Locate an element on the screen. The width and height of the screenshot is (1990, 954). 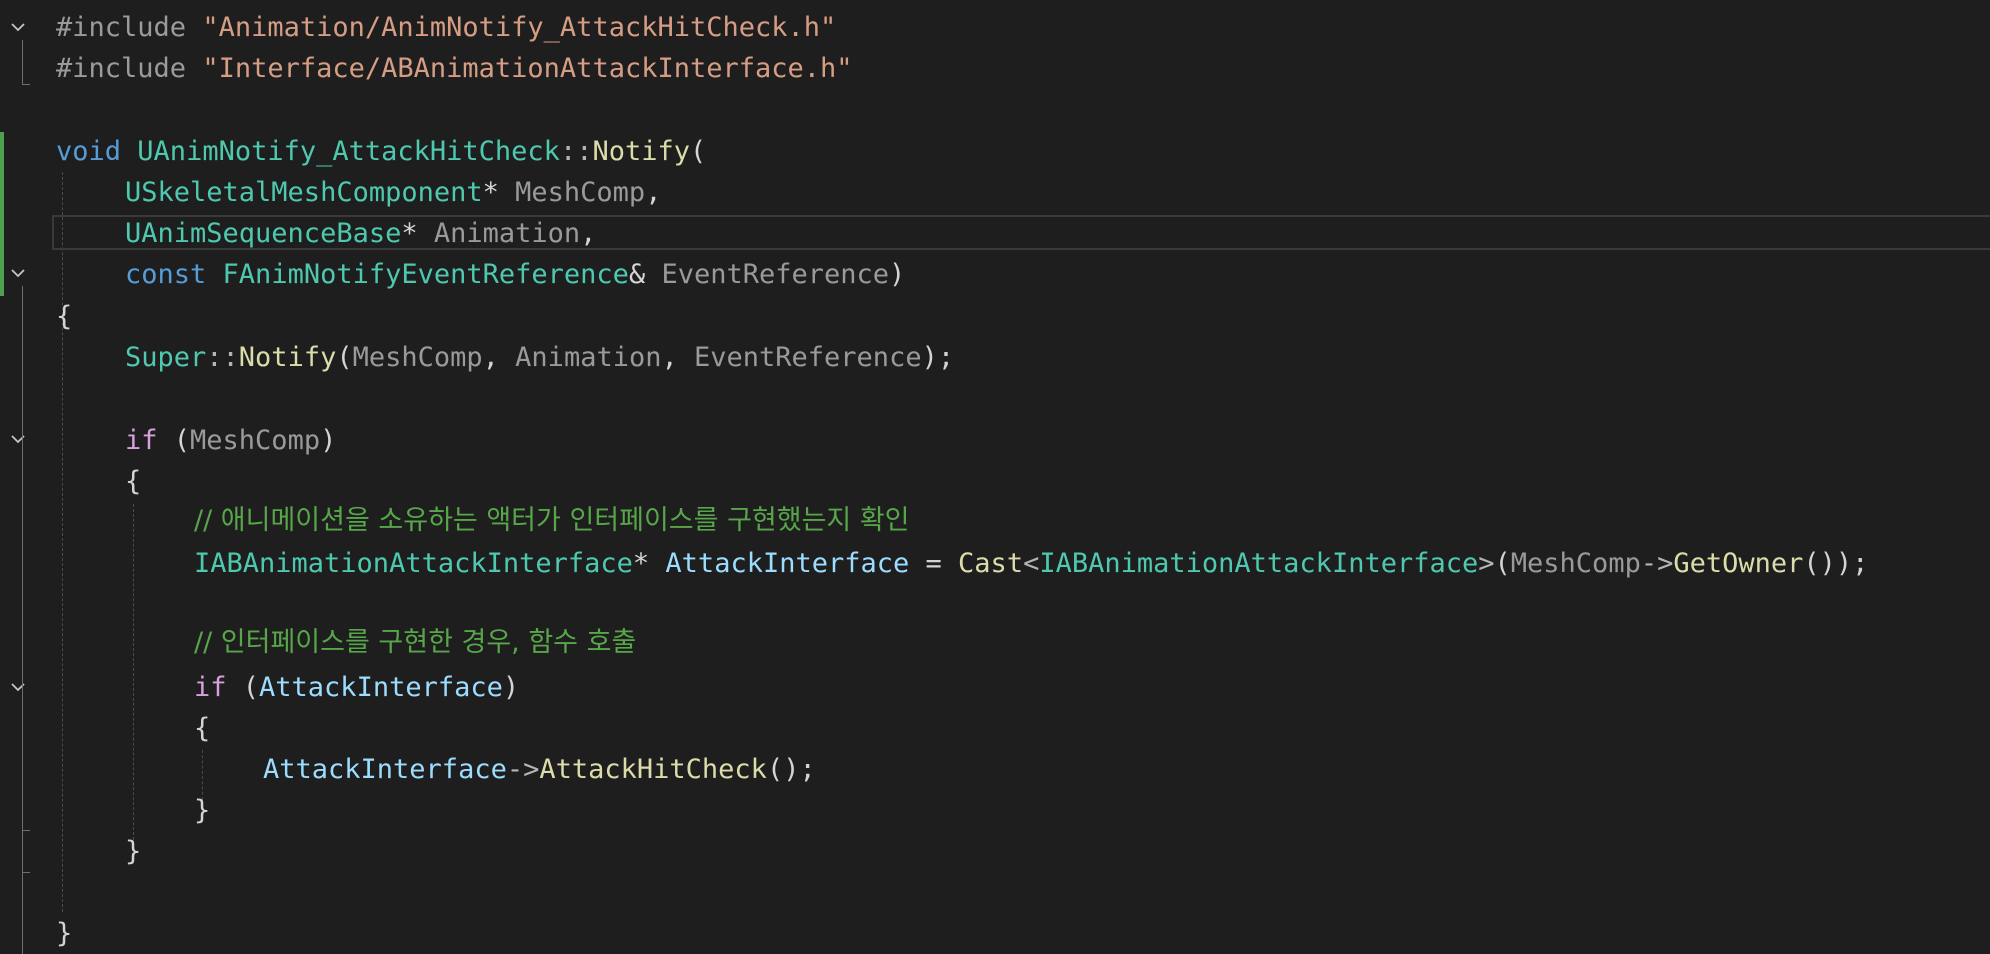
code-line-4: void UAnimNotify_AttackHitCheck::Notify( is located at coordinates (381, 151).